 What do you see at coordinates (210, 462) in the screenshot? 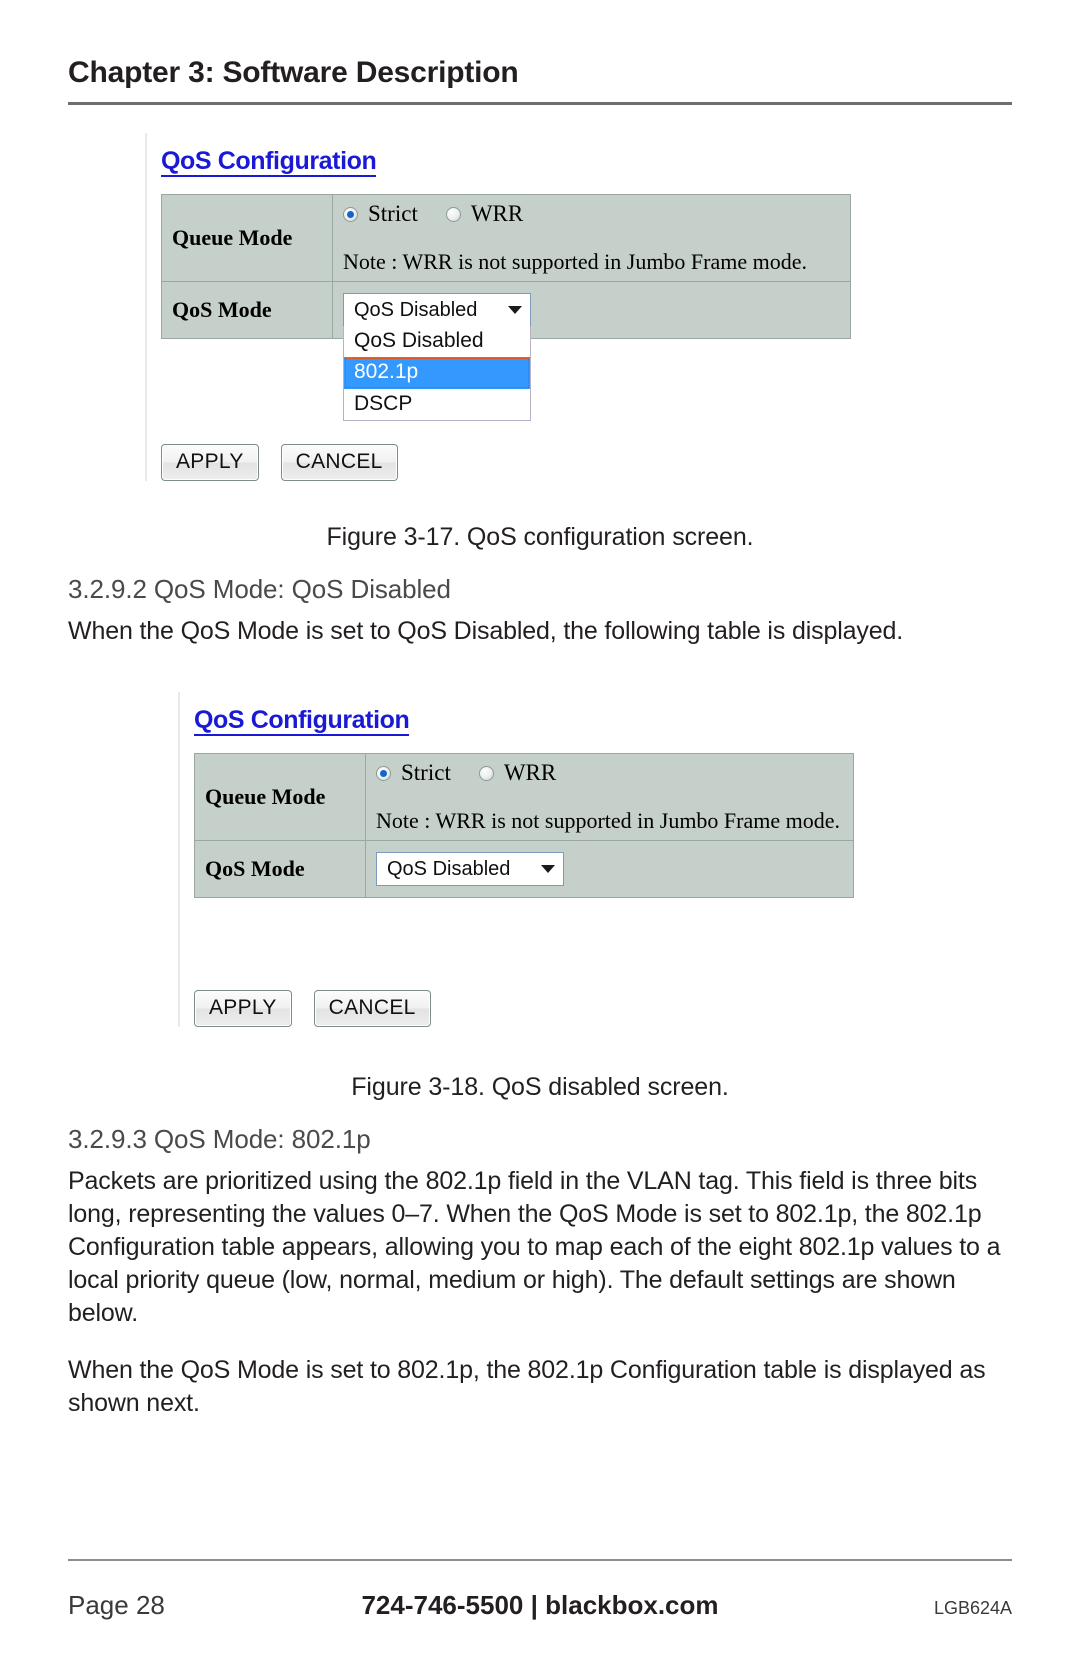
I see `apply-button-1: APPLY` at bounding box center [210, 462].